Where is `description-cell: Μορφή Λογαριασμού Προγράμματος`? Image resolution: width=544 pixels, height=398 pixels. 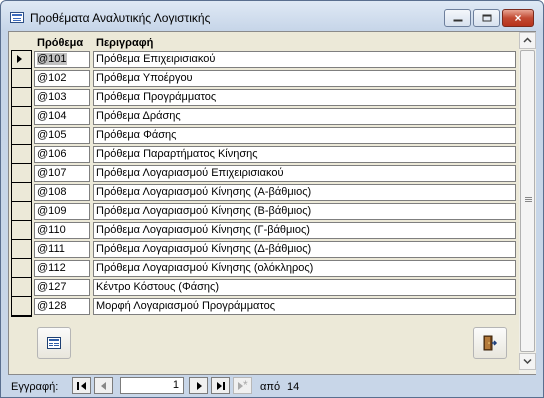 description-cell: Μορφή Λογαριασμού Προγράμματος is located at coordinates (304, 306).